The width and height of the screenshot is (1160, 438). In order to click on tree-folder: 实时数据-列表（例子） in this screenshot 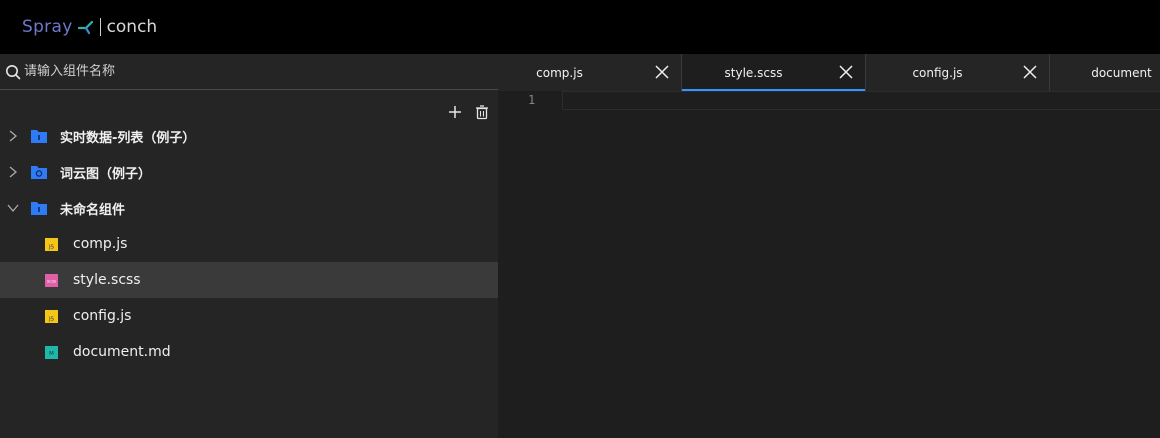, I will do `click(249, 136)`.